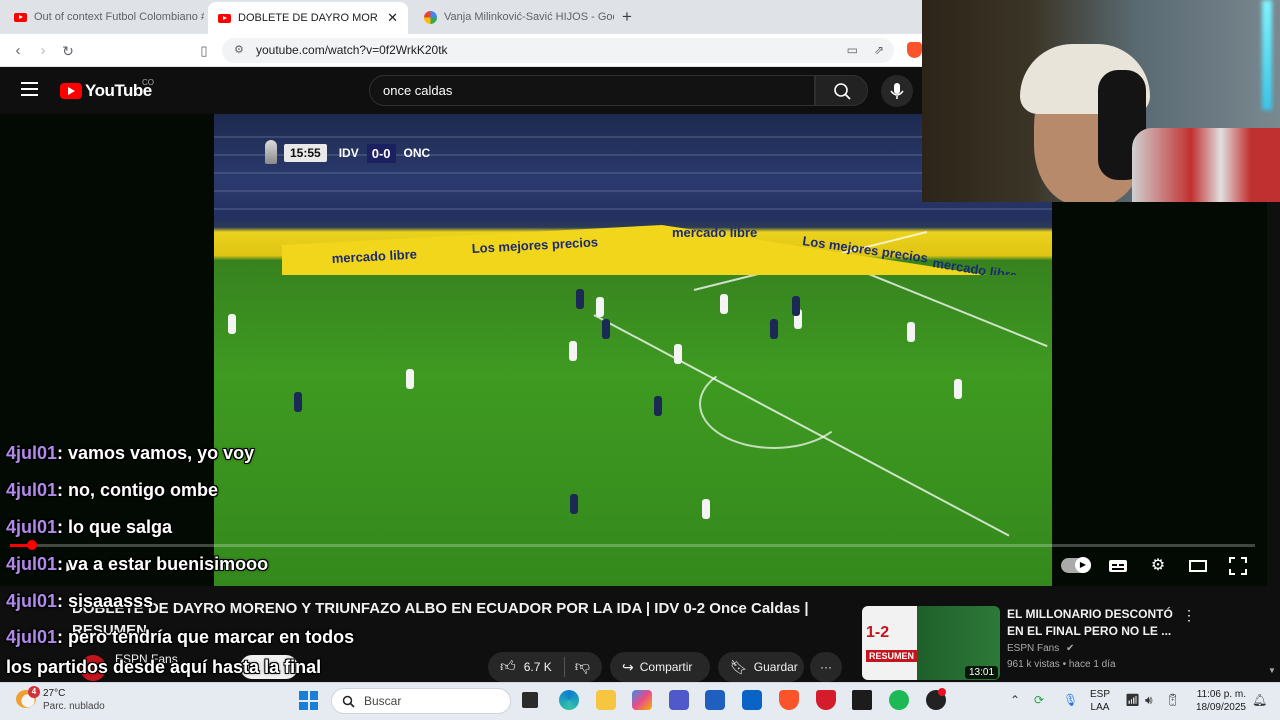  What do you see at coordinates (508, 667) in the screenshot?
I see `like-icon: 👍︎` at bounding box center [508, 667].